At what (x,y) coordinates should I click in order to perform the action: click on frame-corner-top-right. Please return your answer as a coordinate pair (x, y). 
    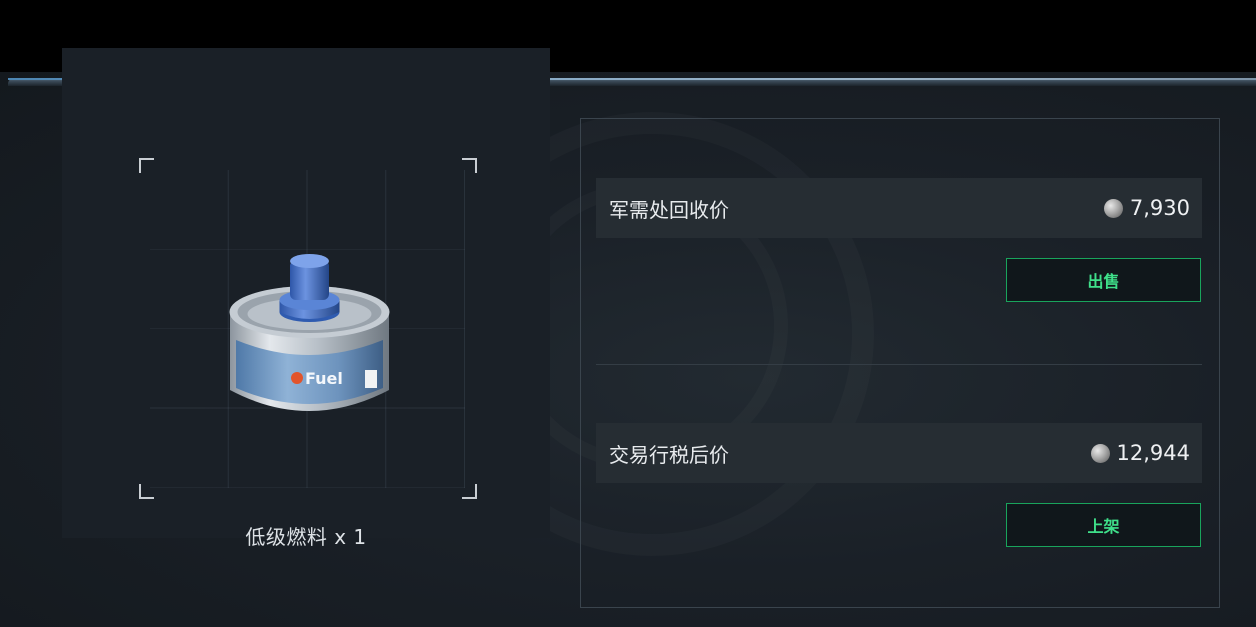
    Looking at the image, I should click on (469, 165).